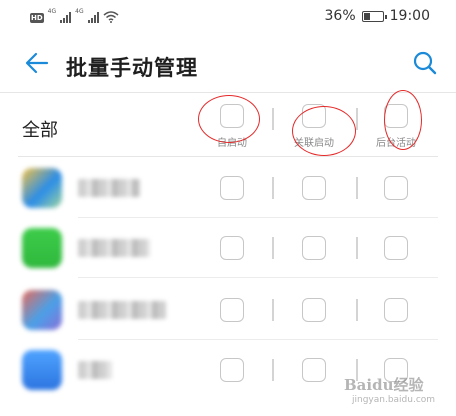 The width and height of the screenshot is (456, 416). Describe the element at coordinates (52, 11) in the screenshot. I see `sim1-network-label: 4G` at that location.